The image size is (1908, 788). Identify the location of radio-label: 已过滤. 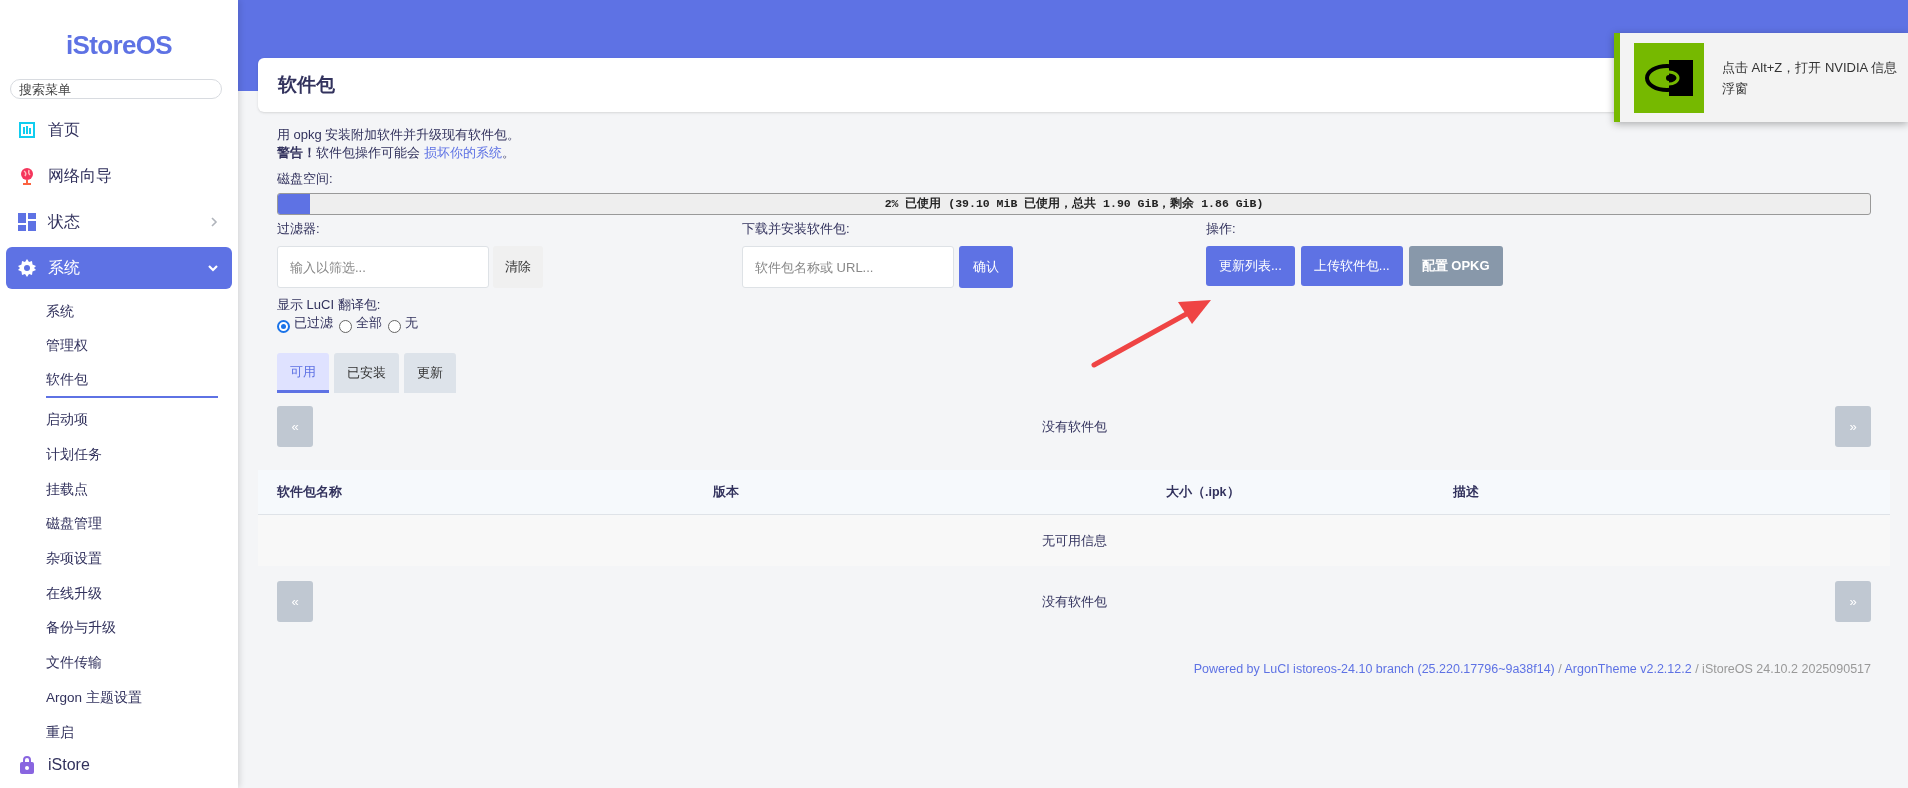
(313, 323).